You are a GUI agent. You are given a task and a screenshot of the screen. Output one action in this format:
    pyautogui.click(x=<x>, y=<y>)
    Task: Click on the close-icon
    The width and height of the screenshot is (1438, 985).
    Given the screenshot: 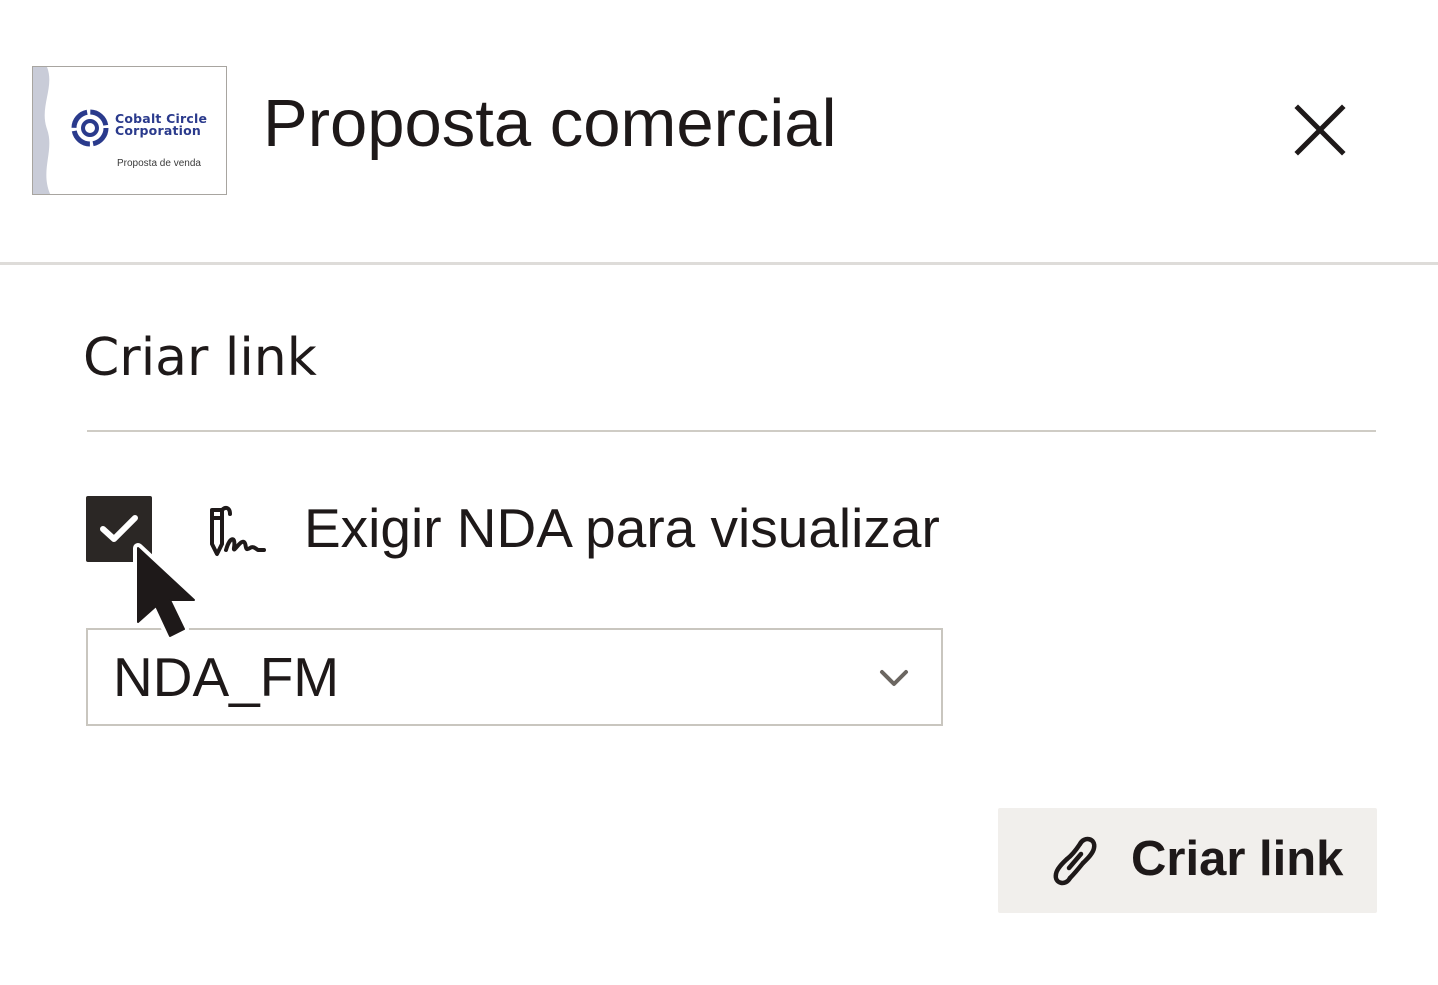 What is the action you would take?
    pyautogui.click(x=1320, y=130)
    